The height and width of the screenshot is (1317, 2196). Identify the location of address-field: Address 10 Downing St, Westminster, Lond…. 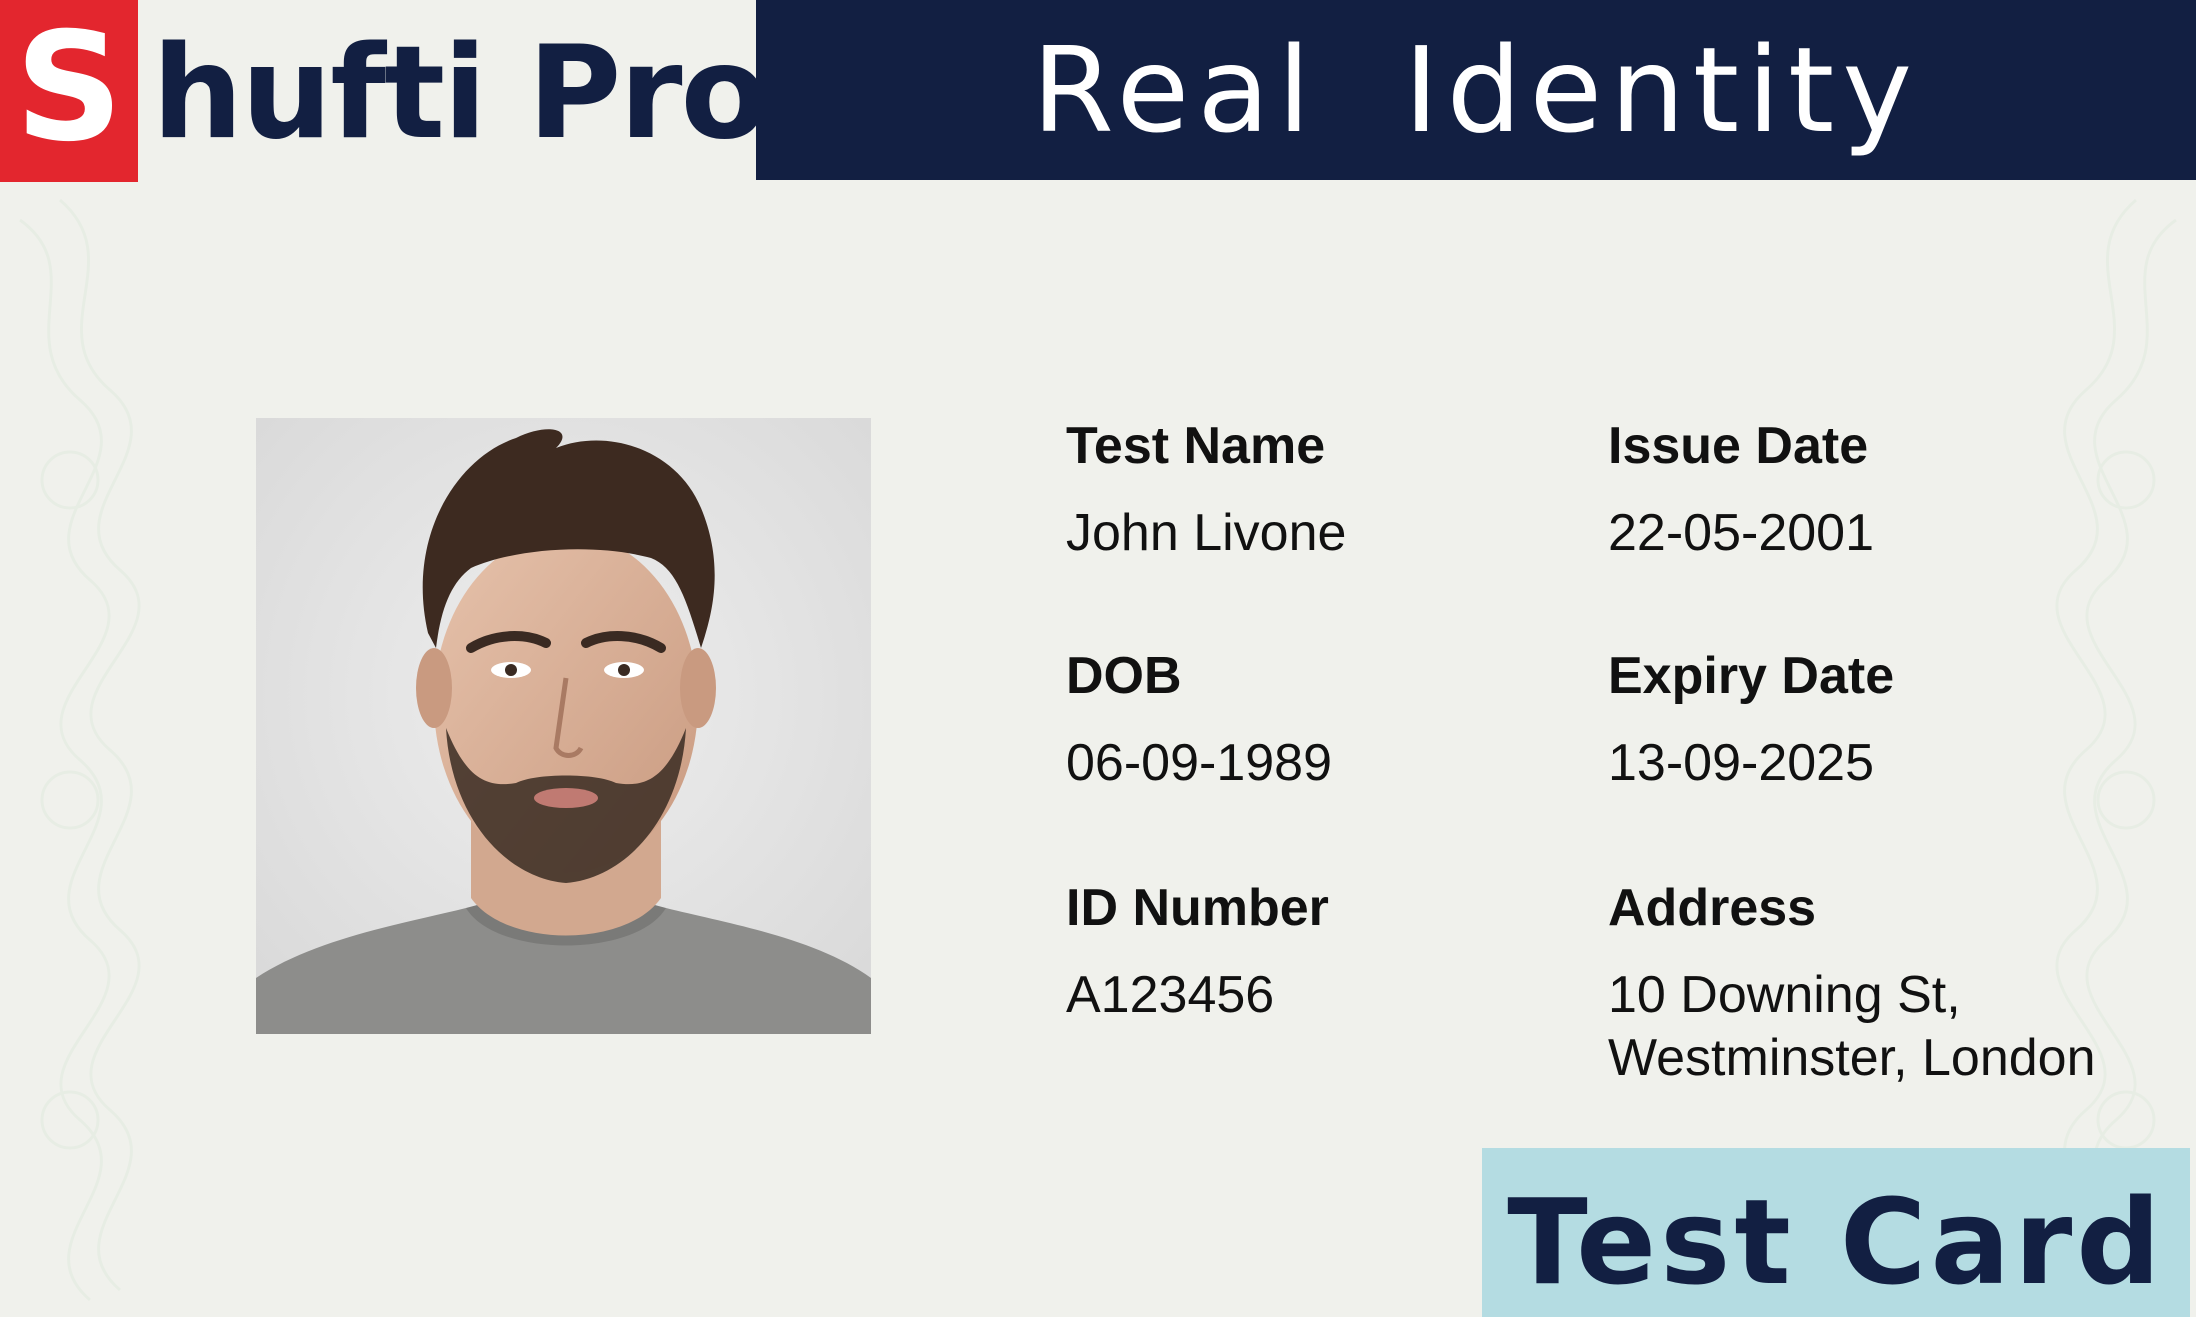
(1852, 986).